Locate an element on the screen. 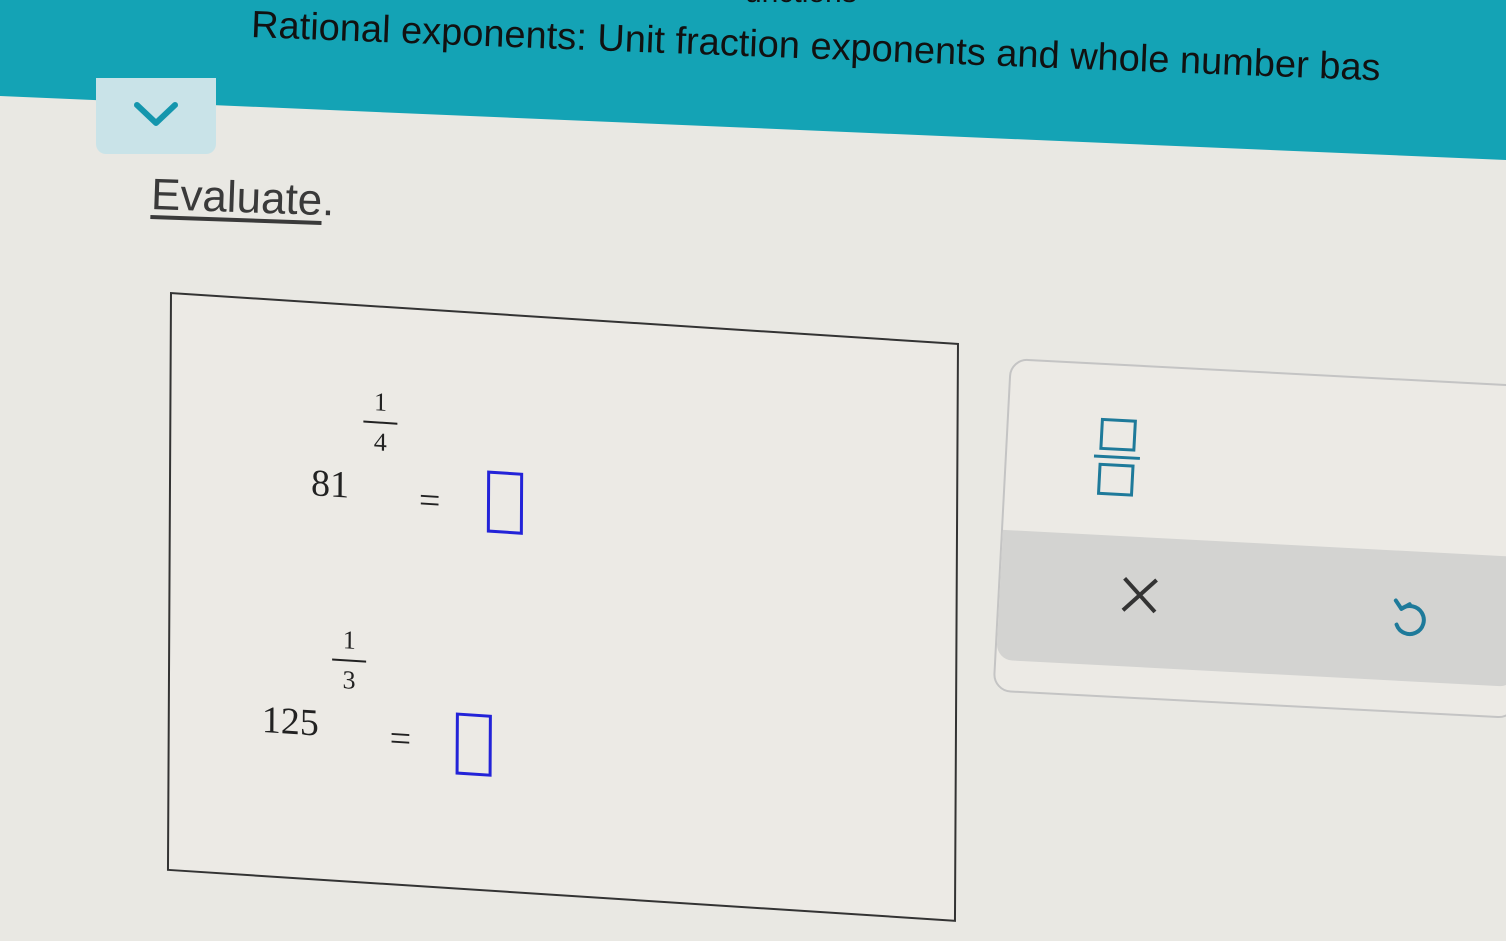 The image size is (1506, 941). evaluate-link: Evaluate is located at coordinates (236, 197).